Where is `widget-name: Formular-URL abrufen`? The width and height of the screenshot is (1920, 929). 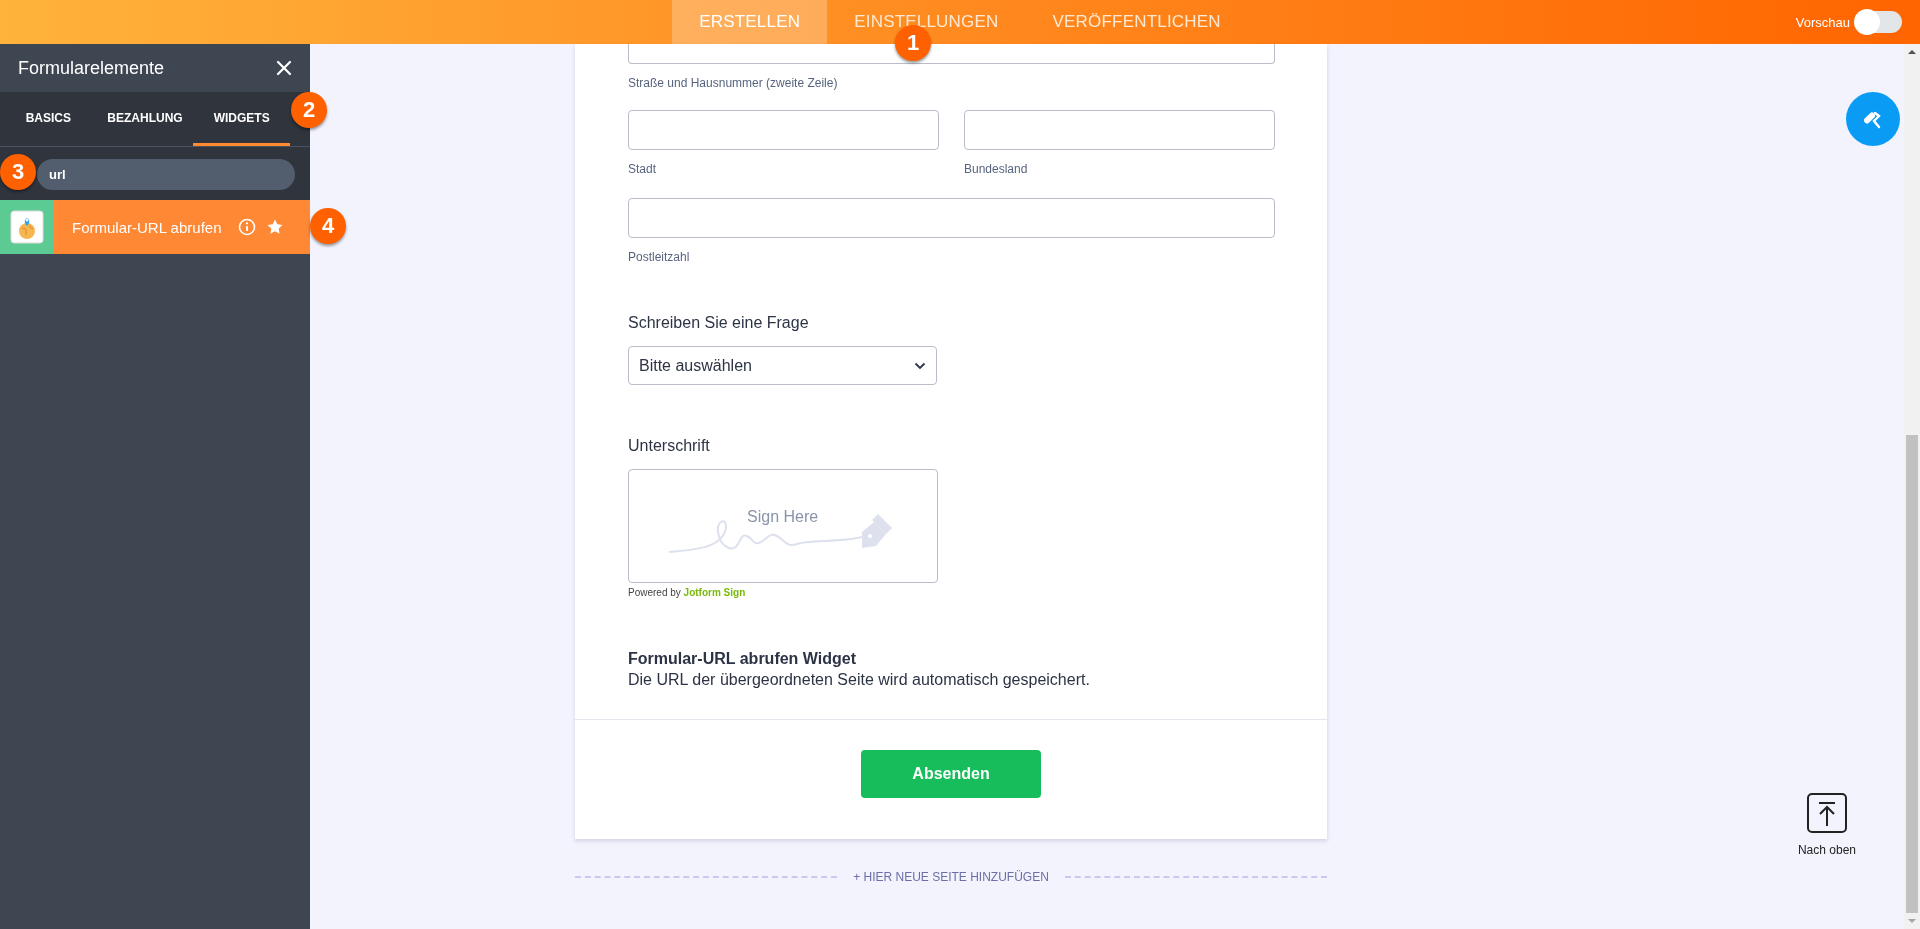 widget-name: Formular-URL abrufen is located at coordinates (147, 227).